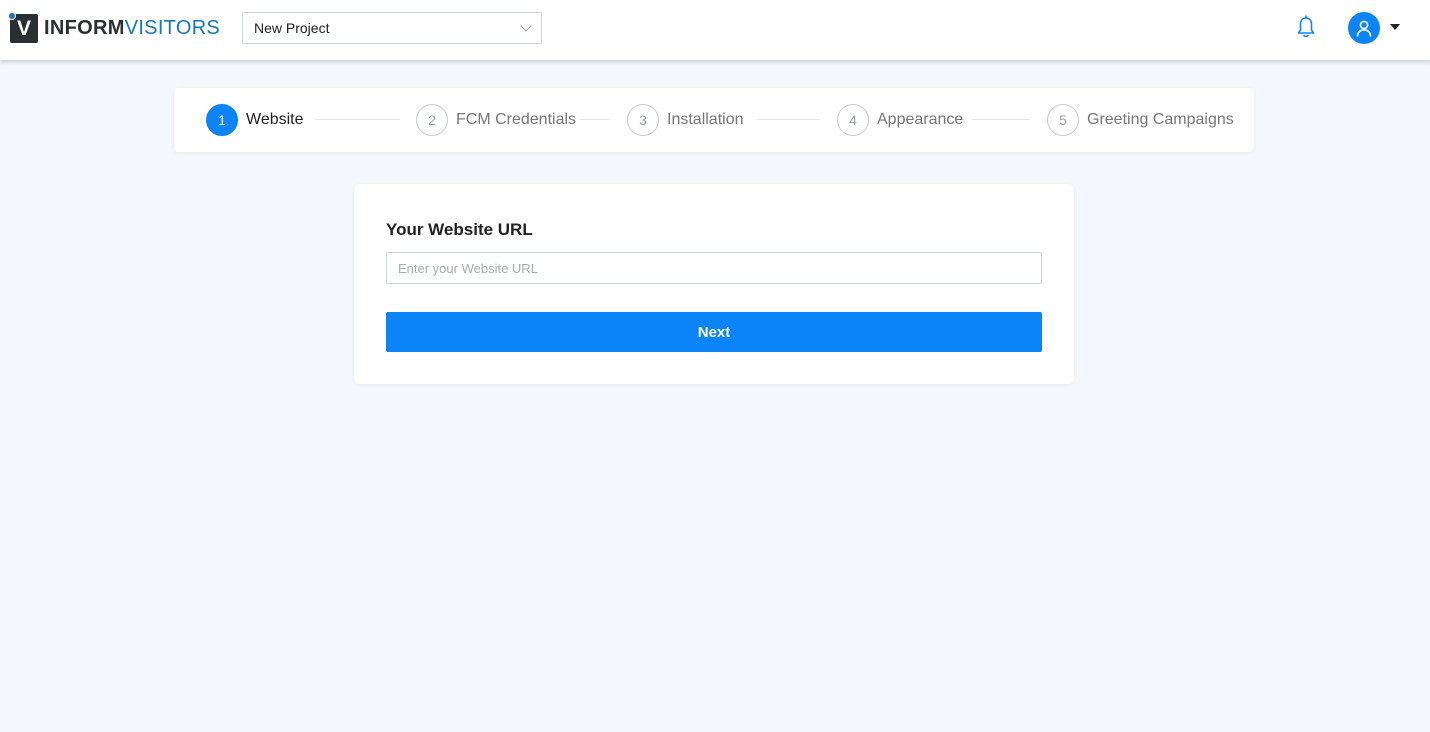 Image resolution: width=1430 pixels, height=732 pixels. I want to click on chevron-down-icon, so click(526, 26).